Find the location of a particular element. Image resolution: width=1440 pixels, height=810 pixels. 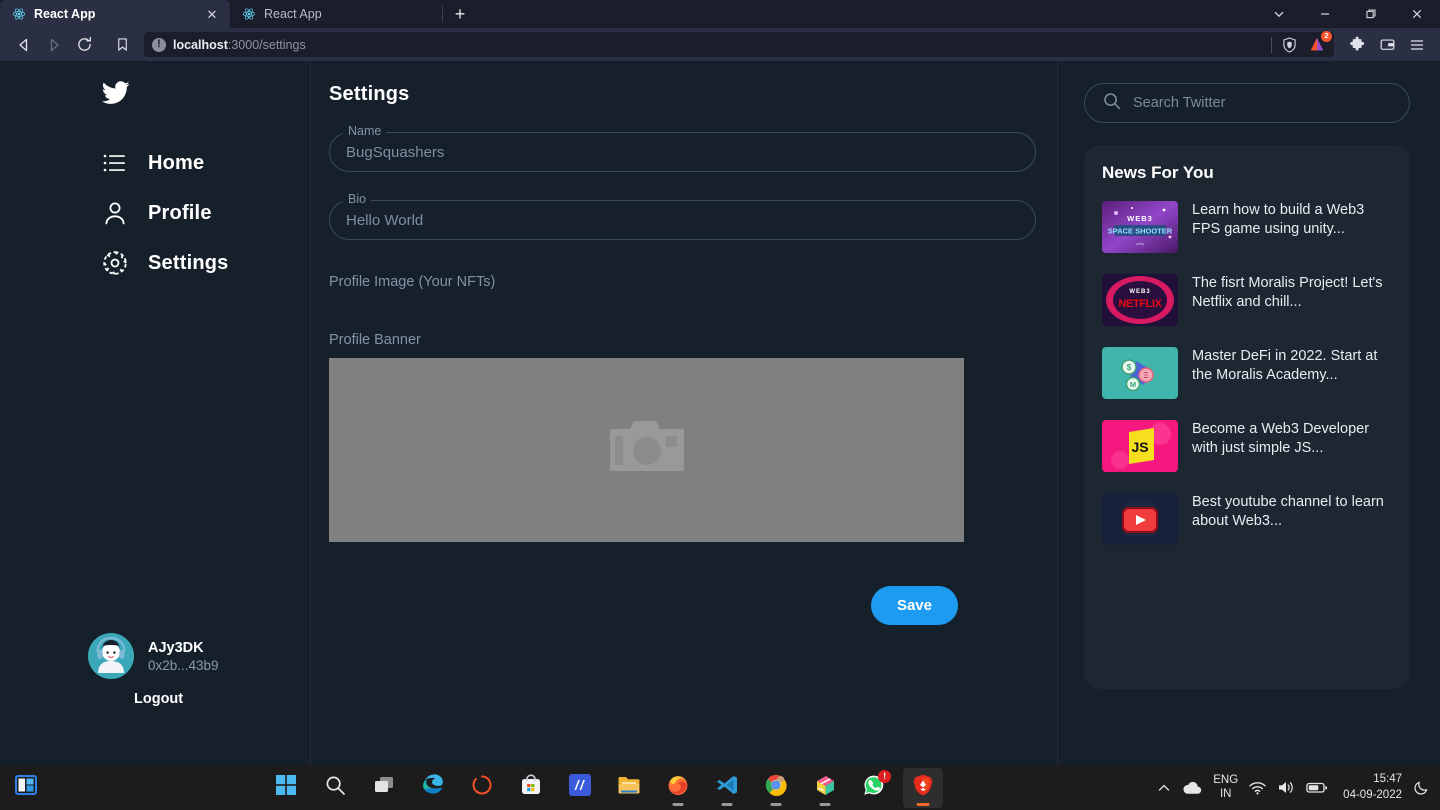

close-icon: ✕ is located at coordinates (212, 14).